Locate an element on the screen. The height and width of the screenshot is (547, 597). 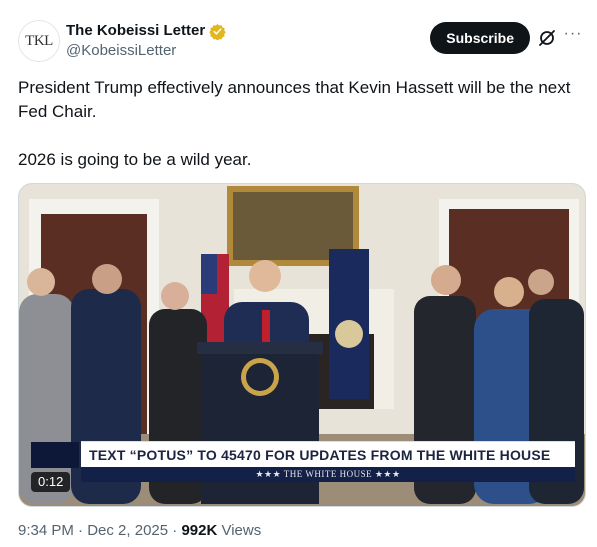
author-display-name: The Kobeissi Letter is located at coordinates (146, 31).